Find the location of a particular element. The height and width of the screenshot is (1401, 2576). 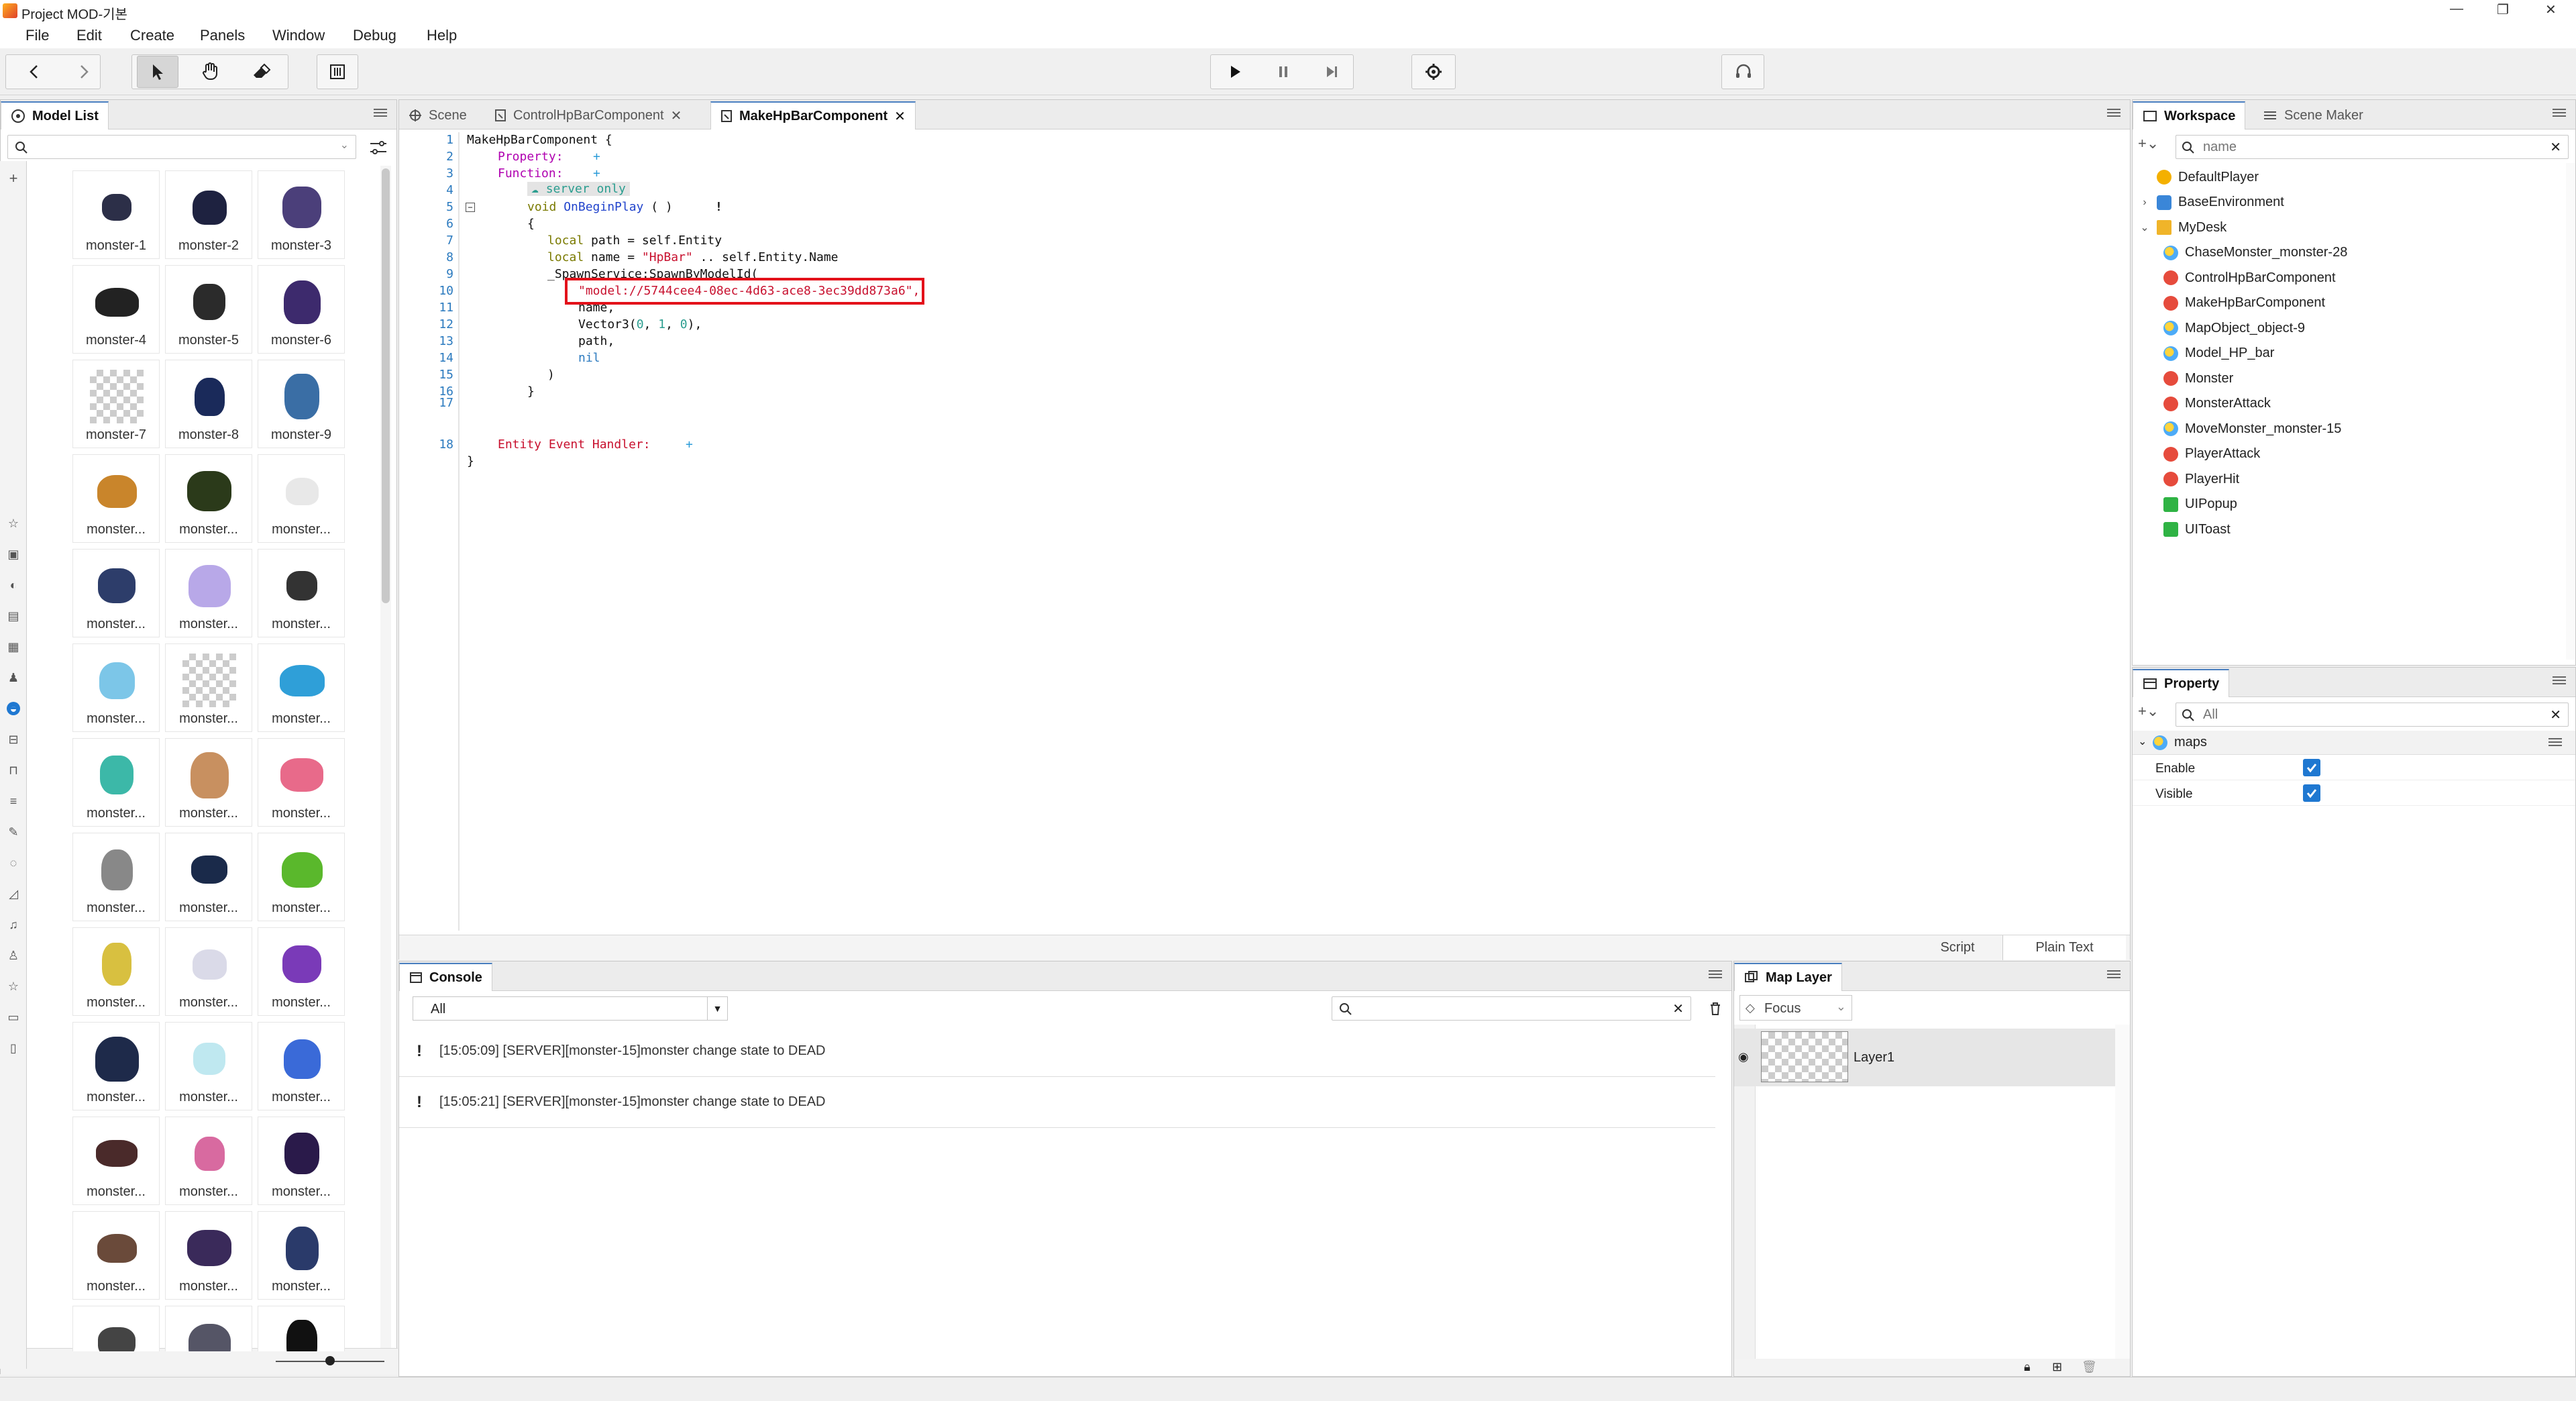

workspace-search-box: ✕ is located at coordinates (2372, 147).